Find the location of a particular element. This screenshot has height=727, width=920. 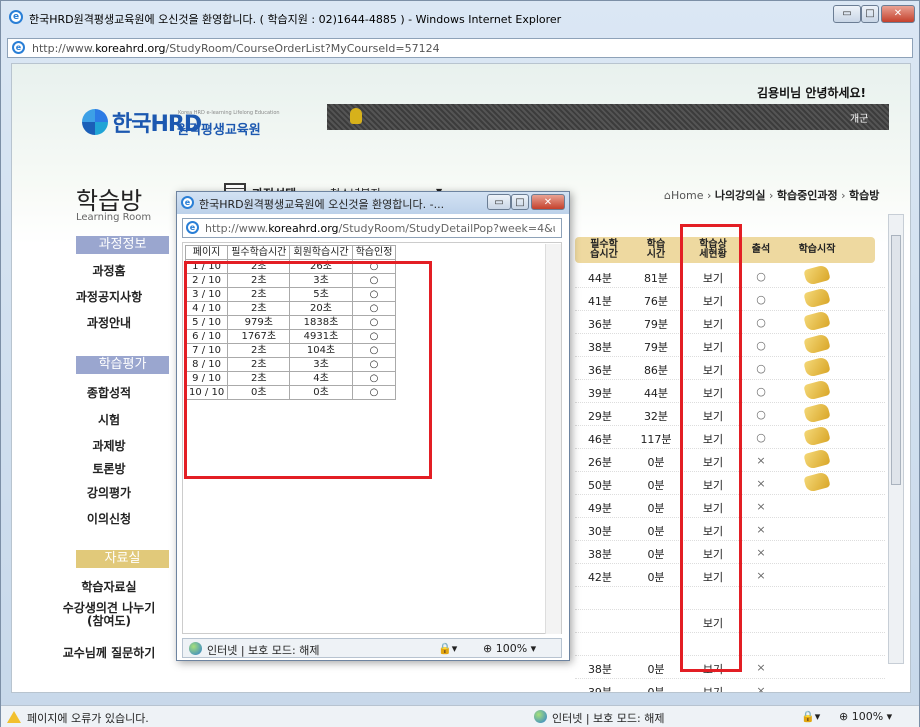

header-attendance: 출석 is located at coordinates (761, 249).